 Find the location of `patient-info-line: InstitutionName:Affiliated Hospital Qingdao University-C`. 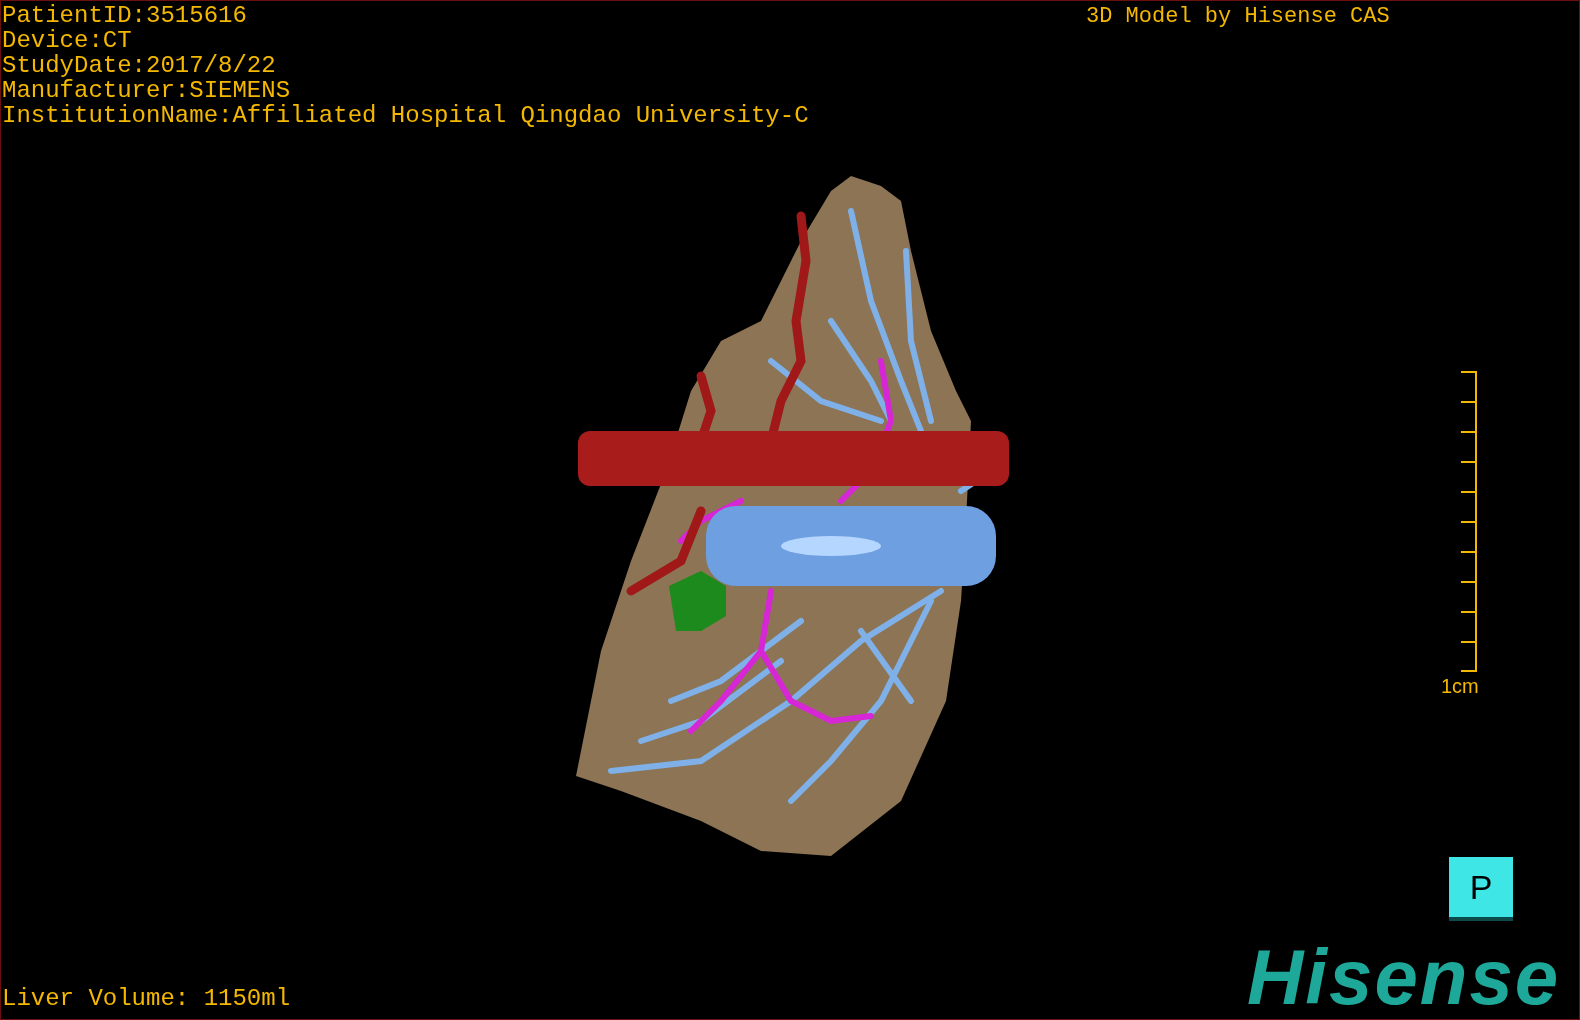

patient-info-line: InstitutionName:Affiliated Hospital Qingdao University-C is located at coordinates (405, 115).